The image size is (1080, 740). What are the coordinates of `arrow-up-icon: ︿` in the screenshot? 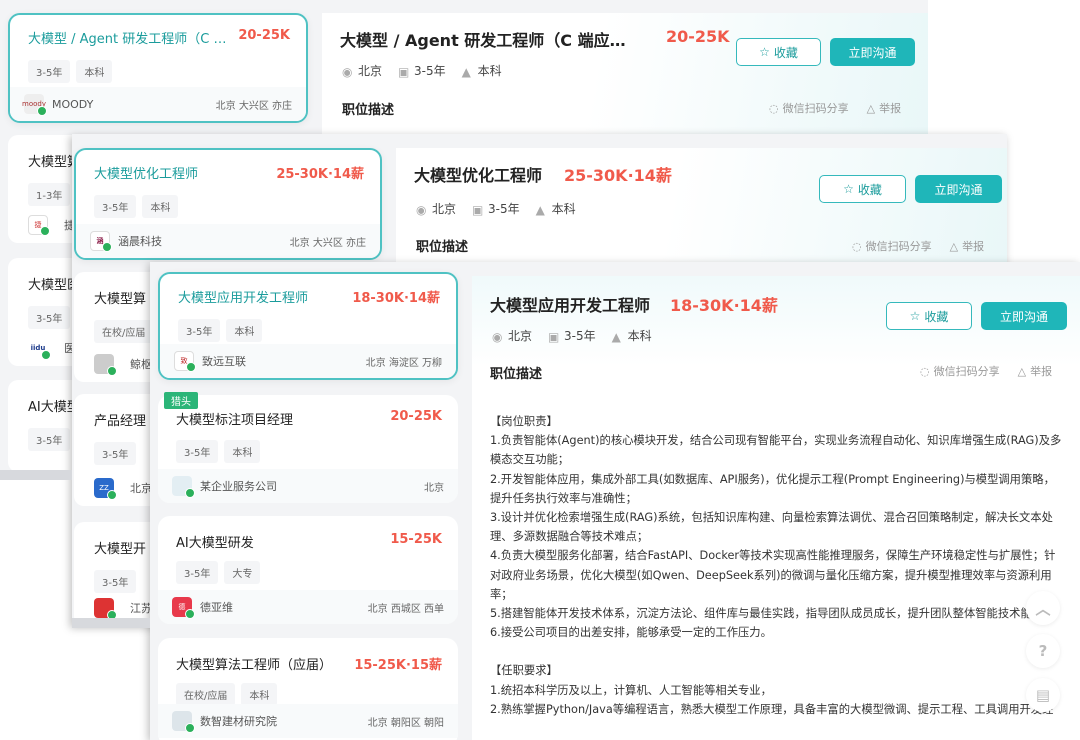 It's located at (1043, 608).